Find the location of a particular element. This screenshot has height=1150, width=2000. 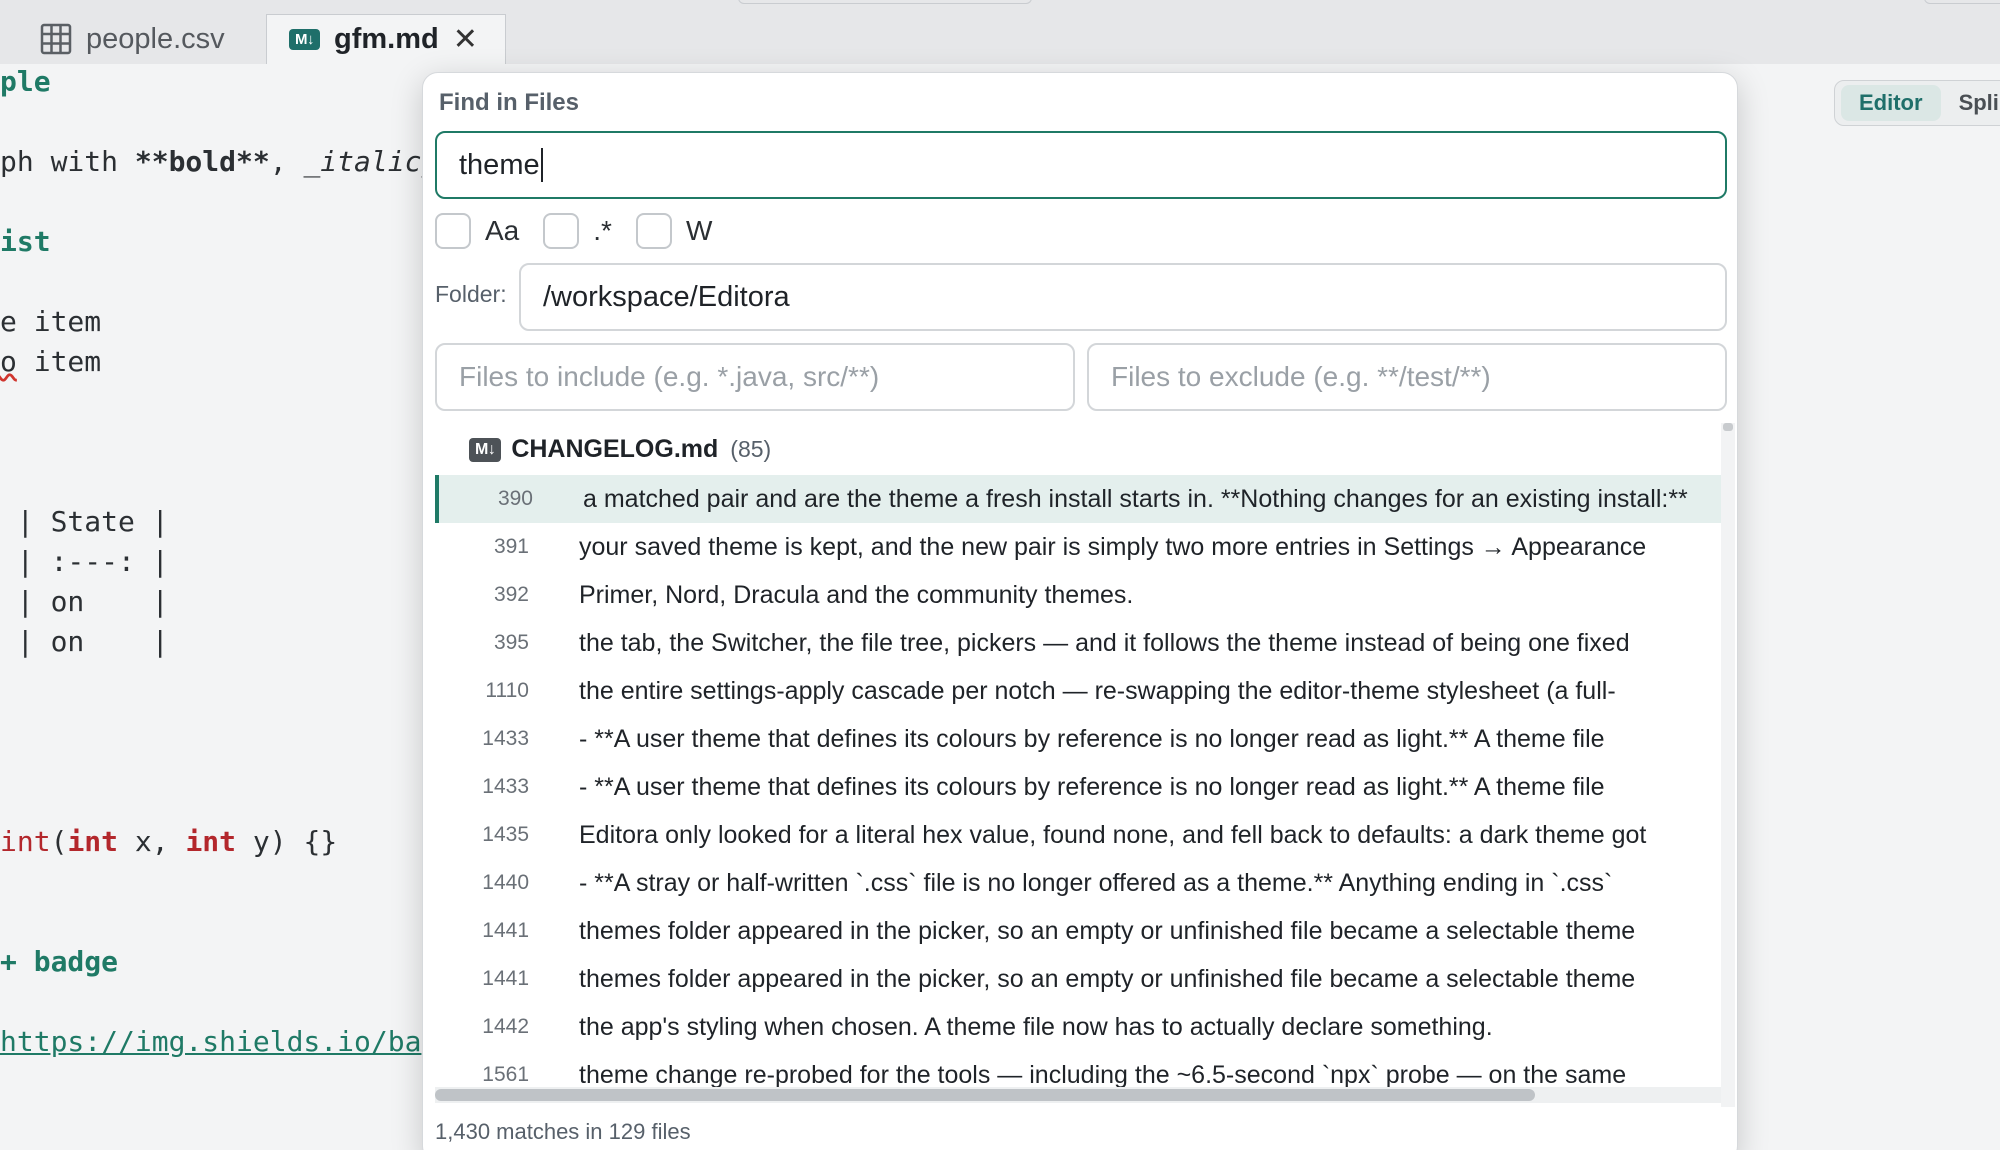

tab-label: people.csv is located at coordinates (155, 38).